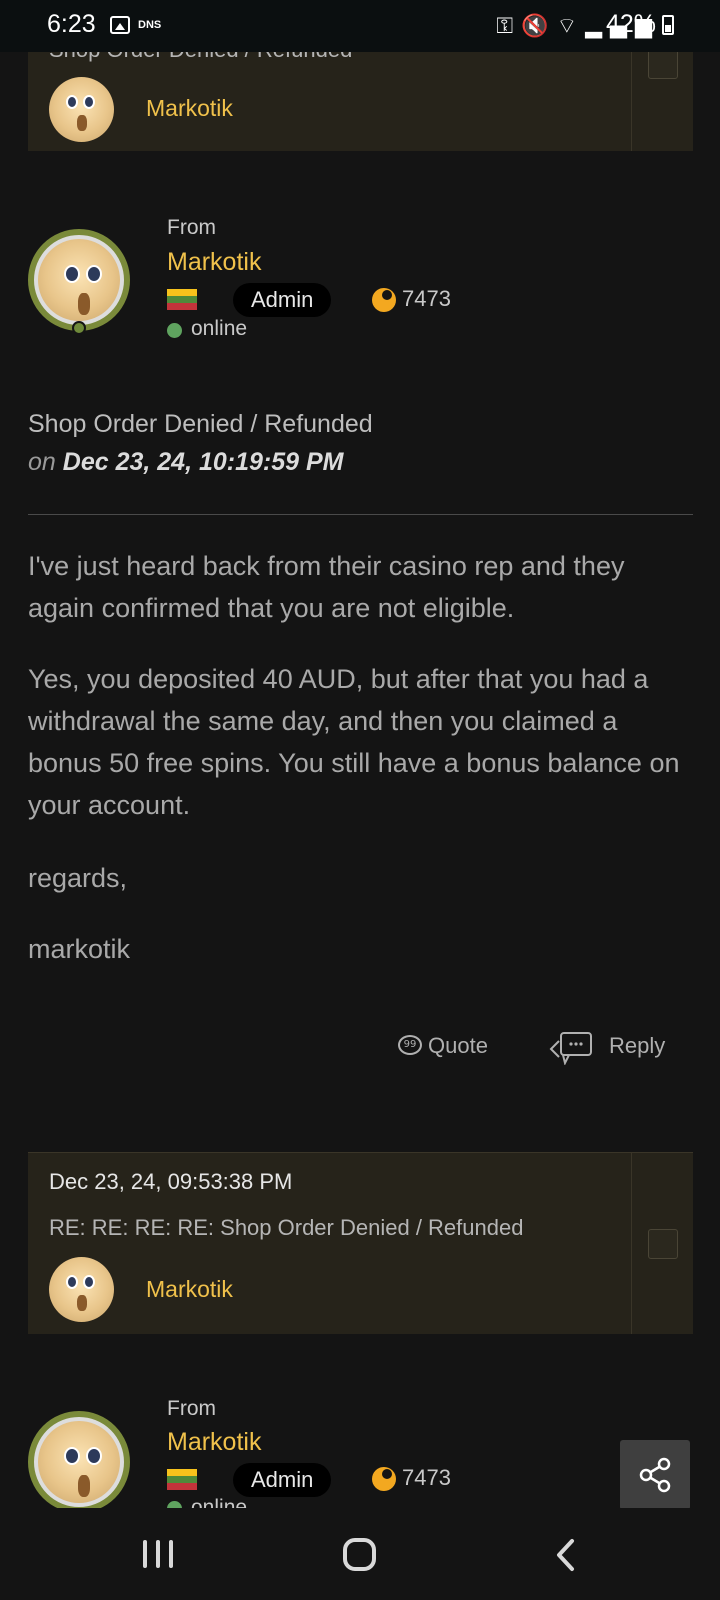  Describe the element at coordinates (79, 328) in the screenshot. I see `online-indicator` at that location.